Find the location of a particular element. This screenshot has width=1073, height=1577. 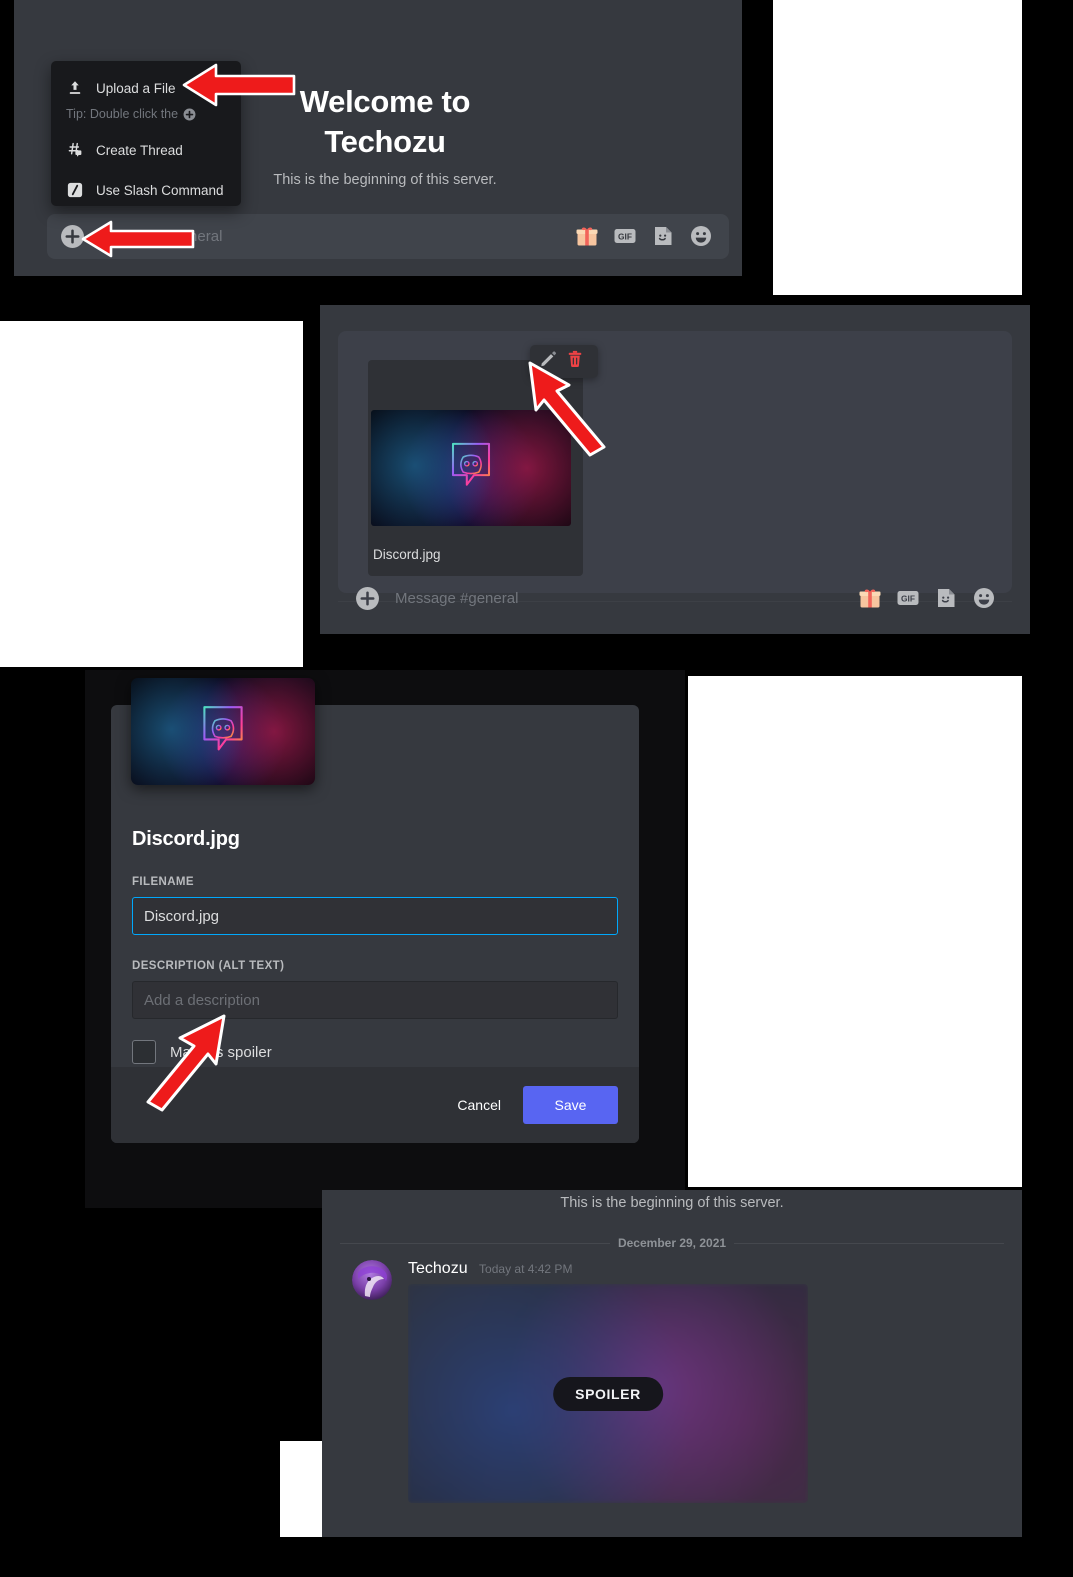

message-author: Techozu is located at coordinates (438, 1268).